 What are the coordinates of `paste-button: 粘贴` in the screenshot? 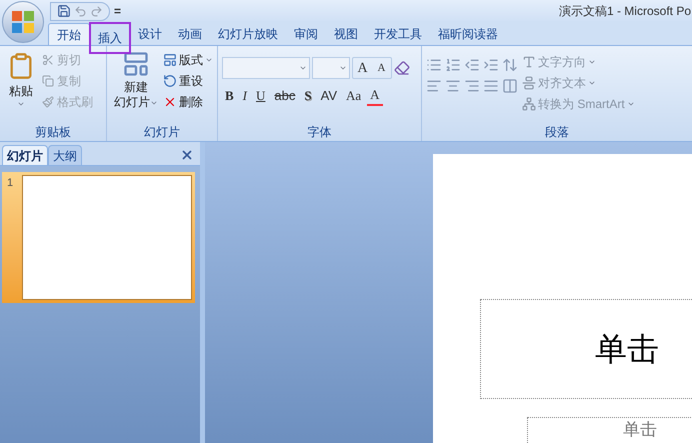 It's located at (21, 86).